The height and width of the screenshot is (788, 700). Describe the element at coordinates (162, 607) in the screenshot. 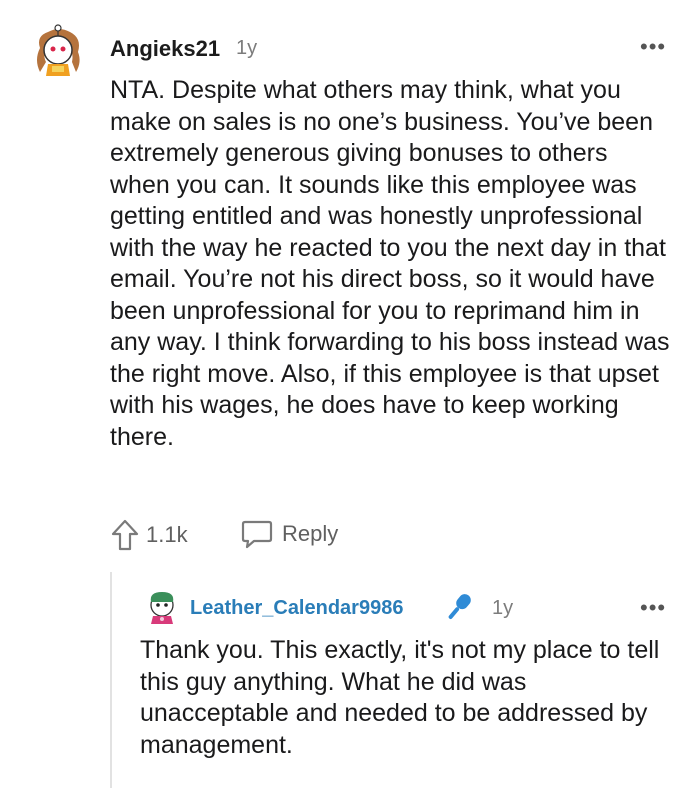

I see `avatar-leather-calendar9986` at that location.